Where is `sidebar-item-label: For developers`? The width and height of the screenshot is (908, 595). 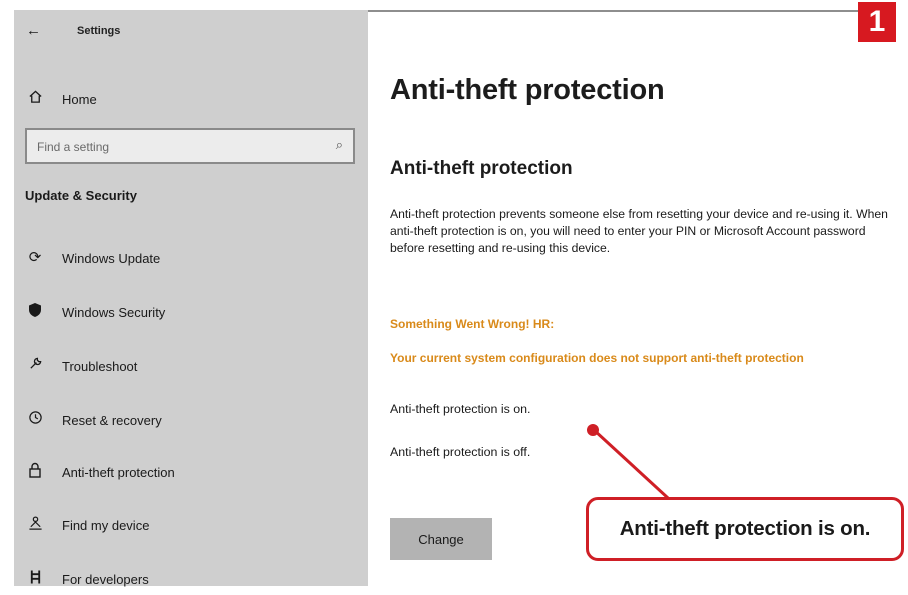 sidebar-item-label: For developers is located at coordinates (105, 579).